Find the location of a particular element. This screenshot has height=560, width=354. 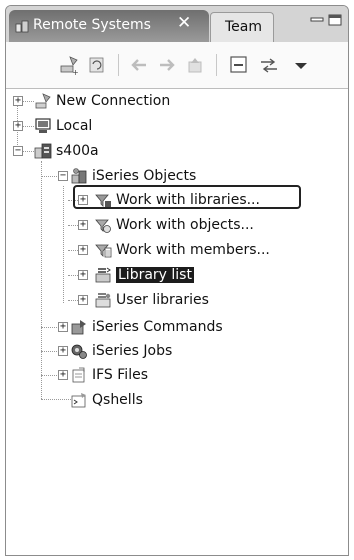

expand-iseries-jobs: + is located at coordinates (63, 351).